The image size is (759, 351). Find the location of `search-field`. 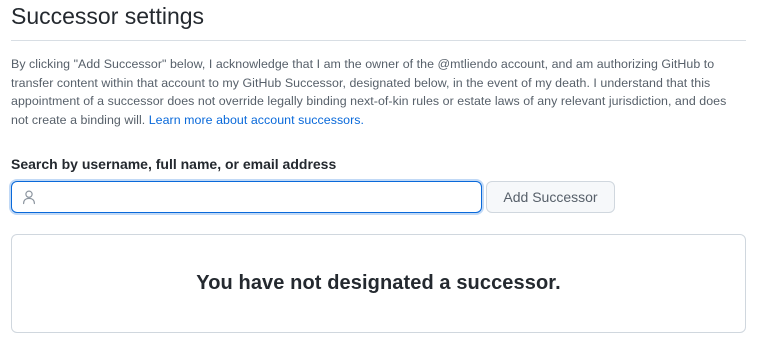

search-field is located at coordinates (246, 197).